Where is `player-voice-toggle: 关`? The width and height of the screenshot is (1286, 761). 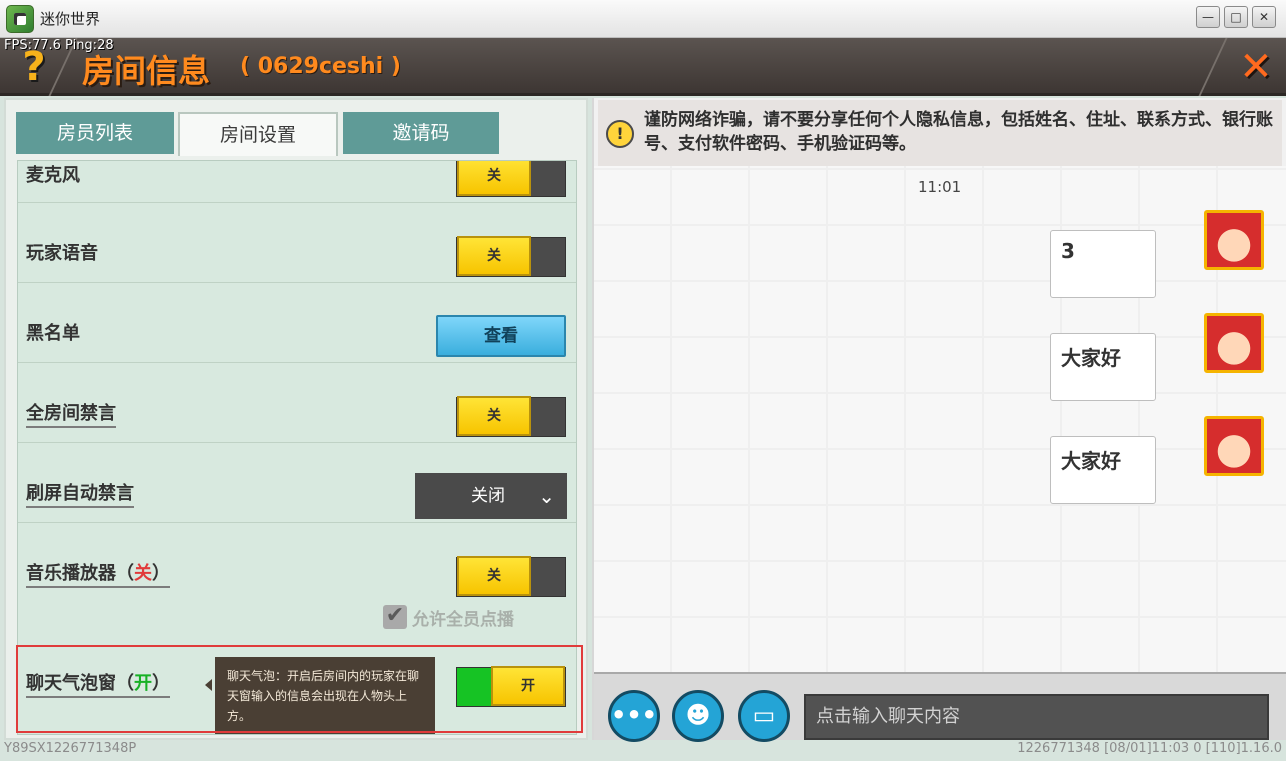 player-voice-toggle: 关 is located at coordinates (511, 256).